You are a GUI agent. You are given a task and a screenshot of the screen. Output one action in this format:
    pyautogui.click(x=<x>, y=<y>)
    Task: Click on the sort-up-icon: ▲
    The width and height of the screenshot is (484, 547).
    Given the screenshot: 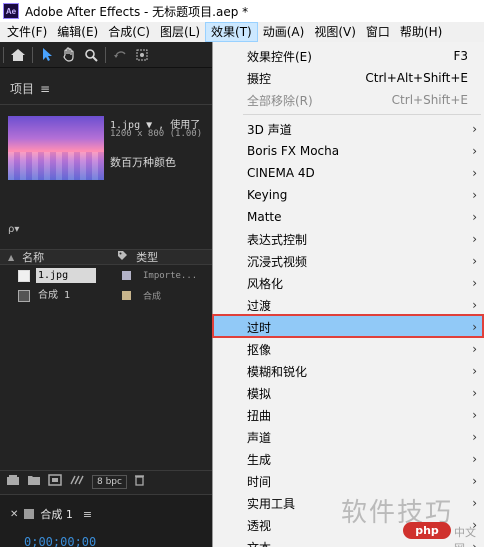 What is the action you would take?
    pyautogui.click(x=11, y=257)
    